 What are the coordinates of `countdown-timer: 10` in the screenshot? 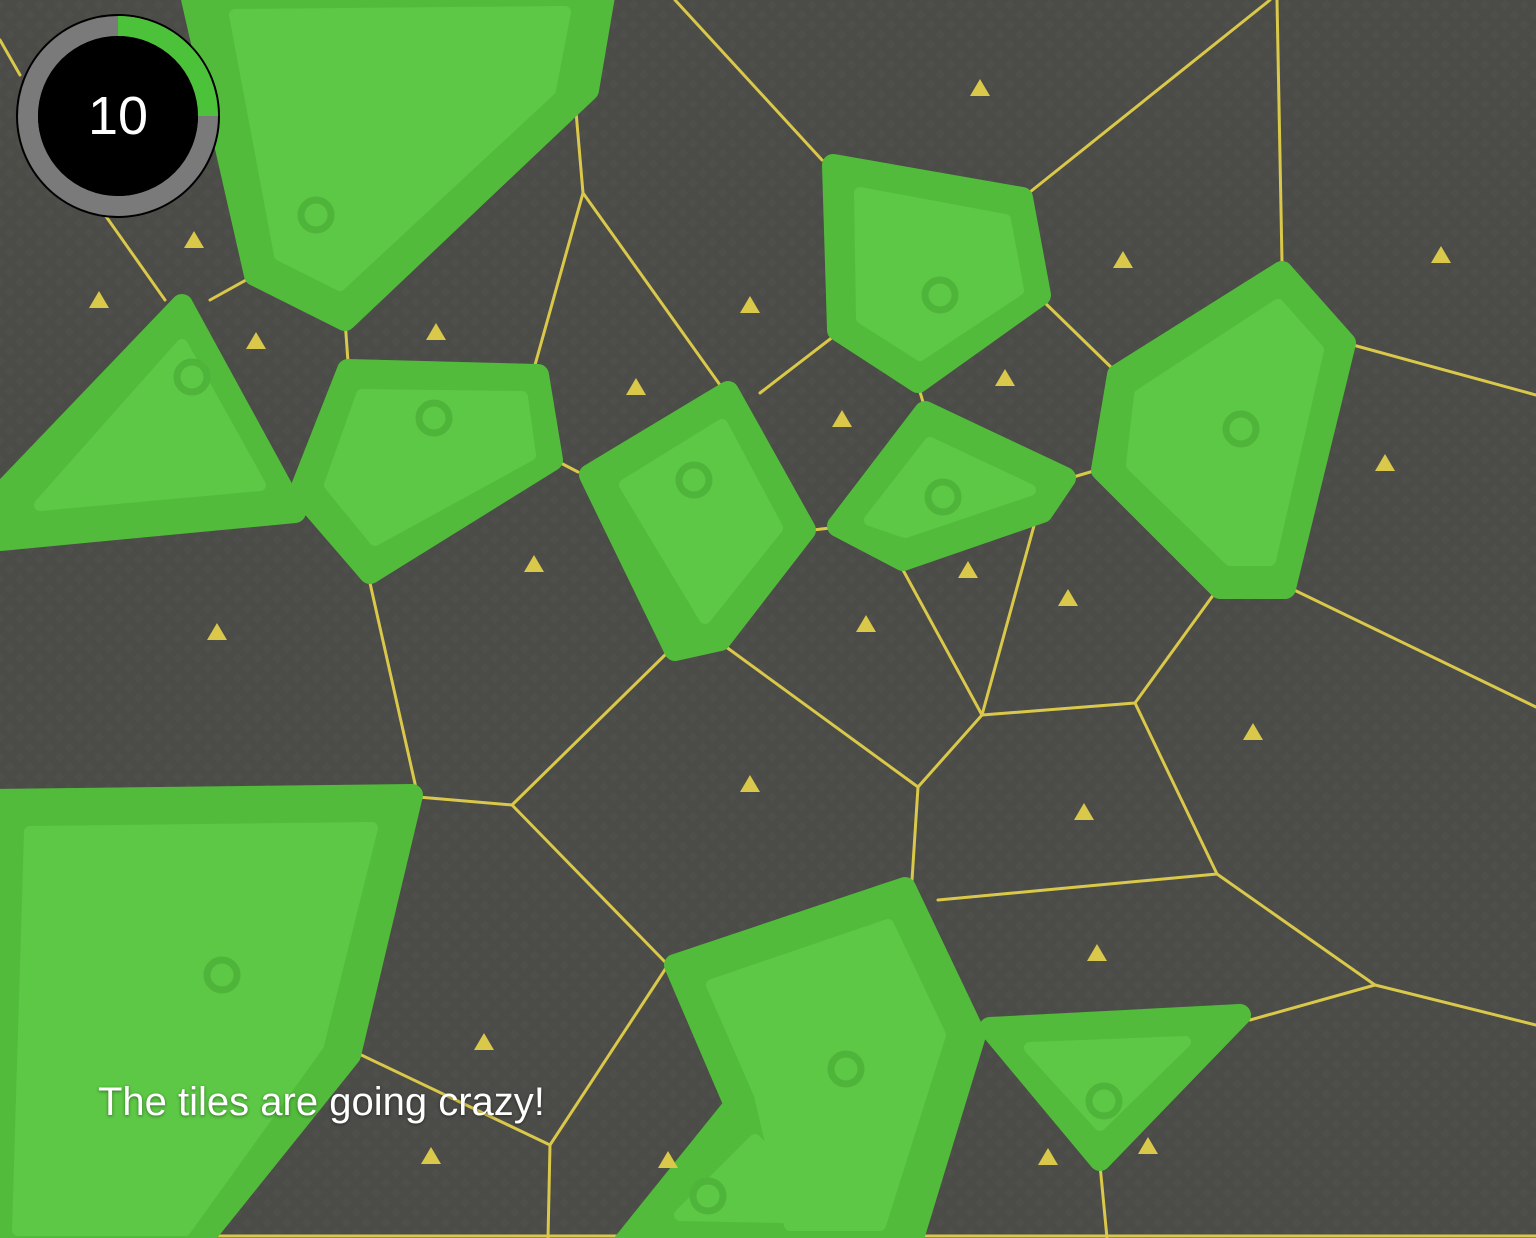 It's located at (118, 116).